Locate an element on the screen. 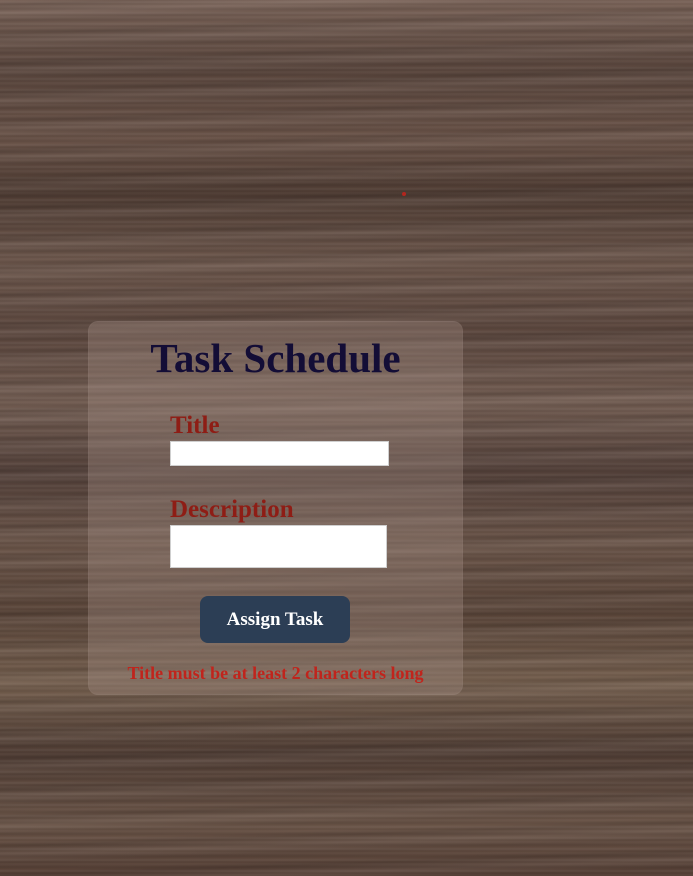 This screenshot has height=876, width=693. description-input is located at coordinates (278, 546).